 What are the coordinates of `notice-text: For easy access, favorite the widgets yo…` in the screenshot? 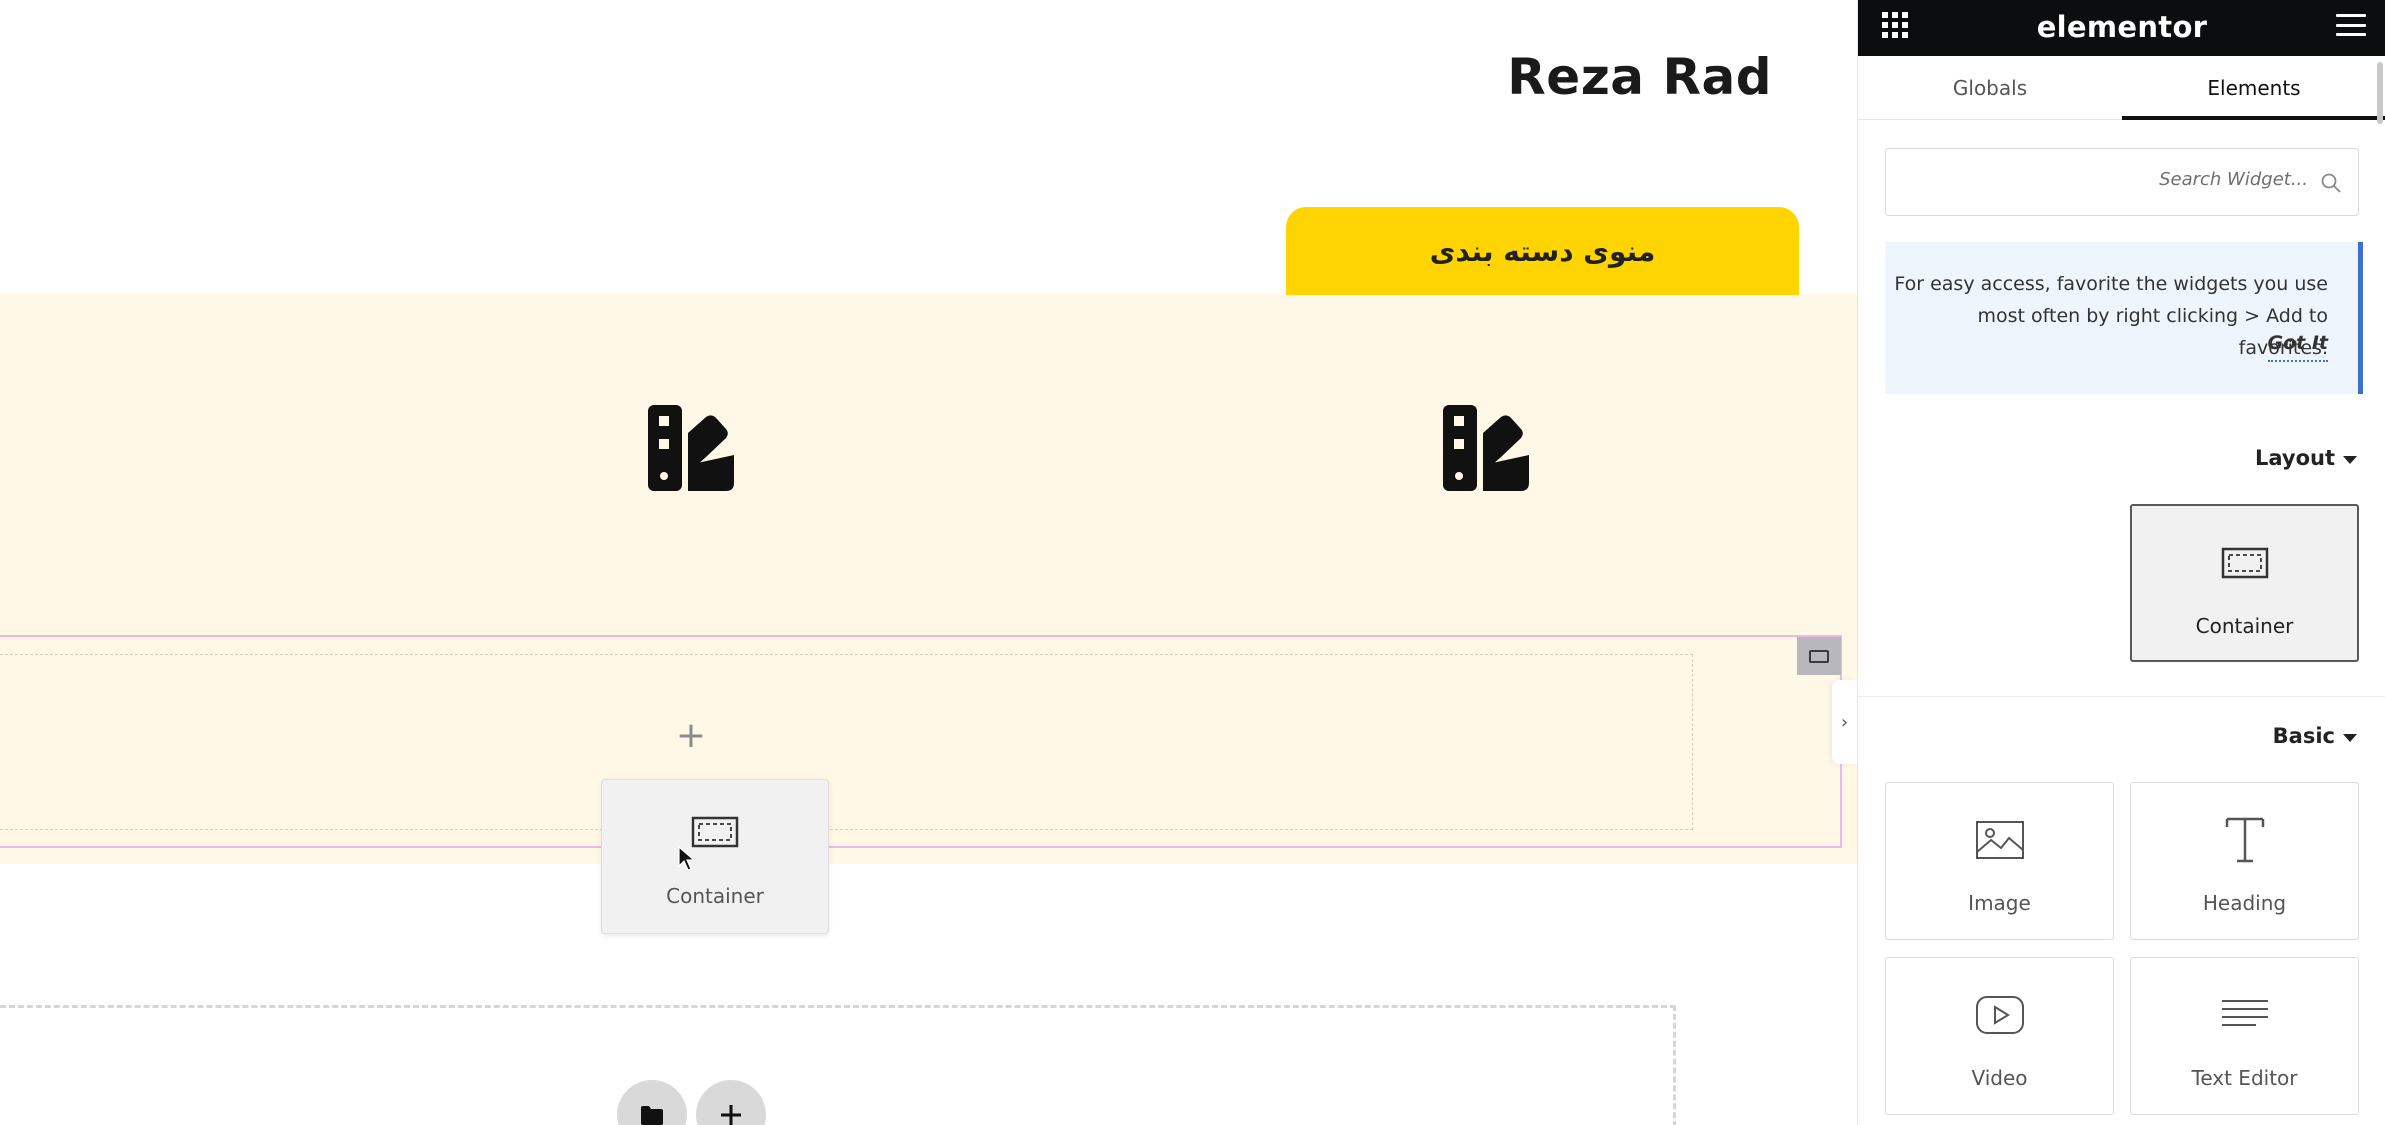 It's located at (2111, 316).